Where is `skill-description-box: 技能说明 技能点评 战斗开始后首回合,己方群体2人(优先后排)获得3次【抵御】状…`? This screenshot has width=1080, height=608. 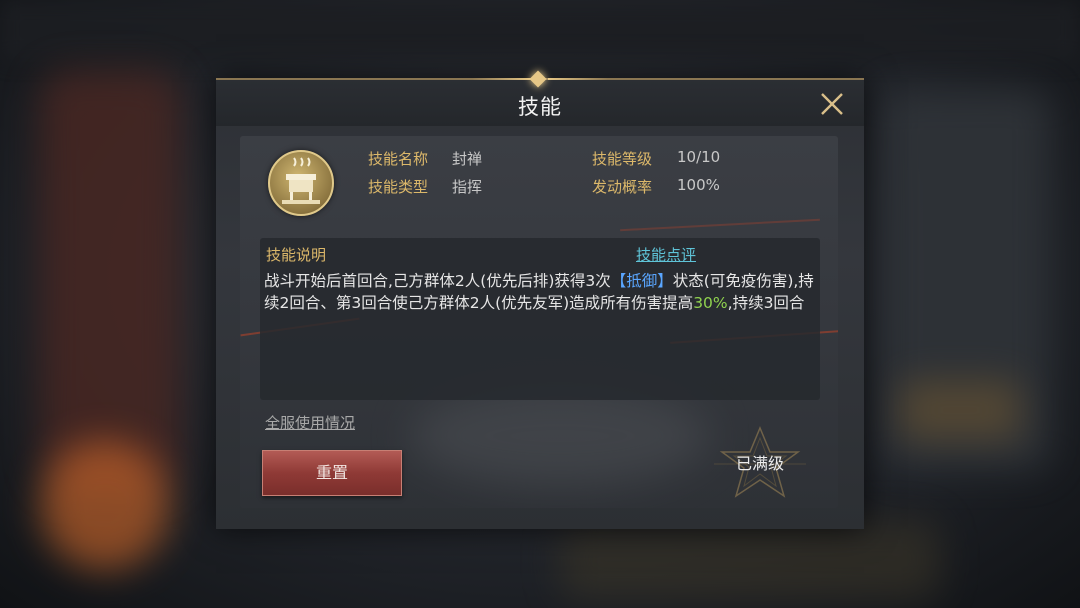 skill-description-box: 技能说明 技能点评 战斗开始后首回合,己方群体2人(优先后排)获得3次【抵御】状… is located at coordinates (540, 319).